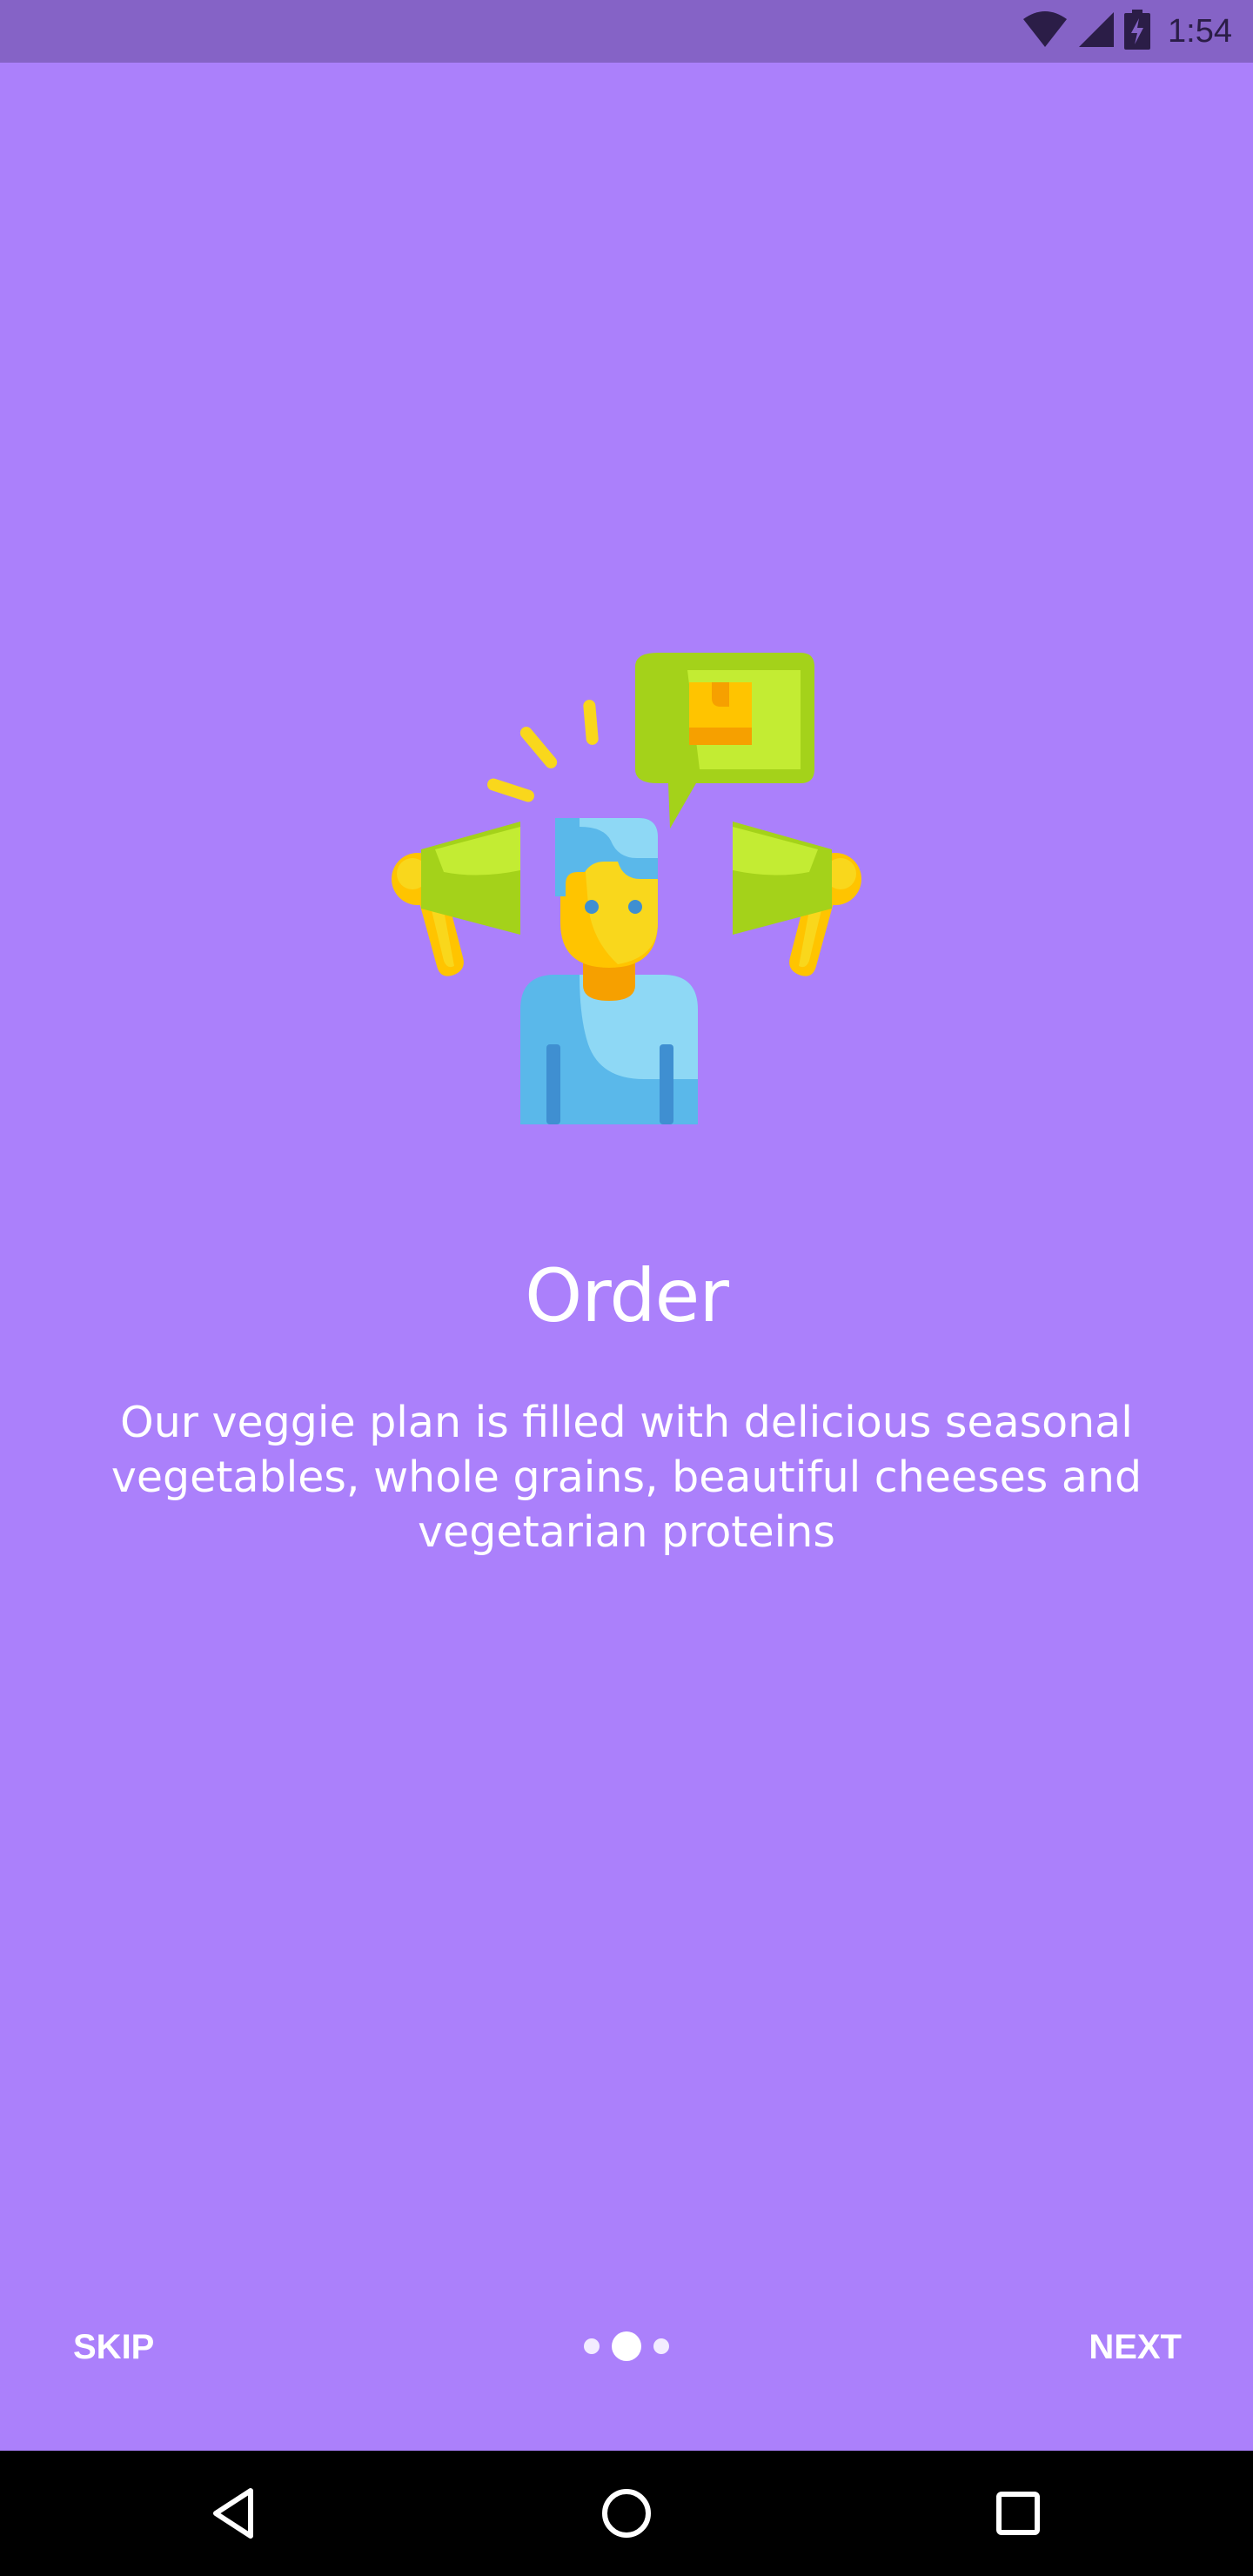 This screenshot has height=2576, width=1253. I want to click on battery-charging-icon, so click(1137, 32).